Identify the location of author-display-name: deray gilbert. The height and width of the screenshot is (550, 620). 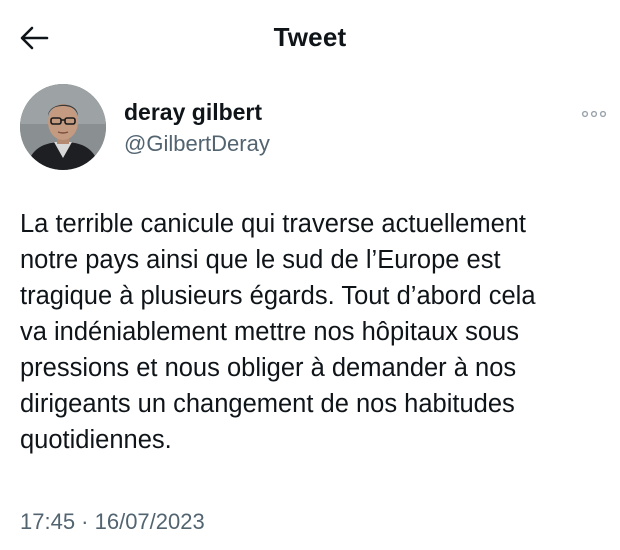
(193, 112).